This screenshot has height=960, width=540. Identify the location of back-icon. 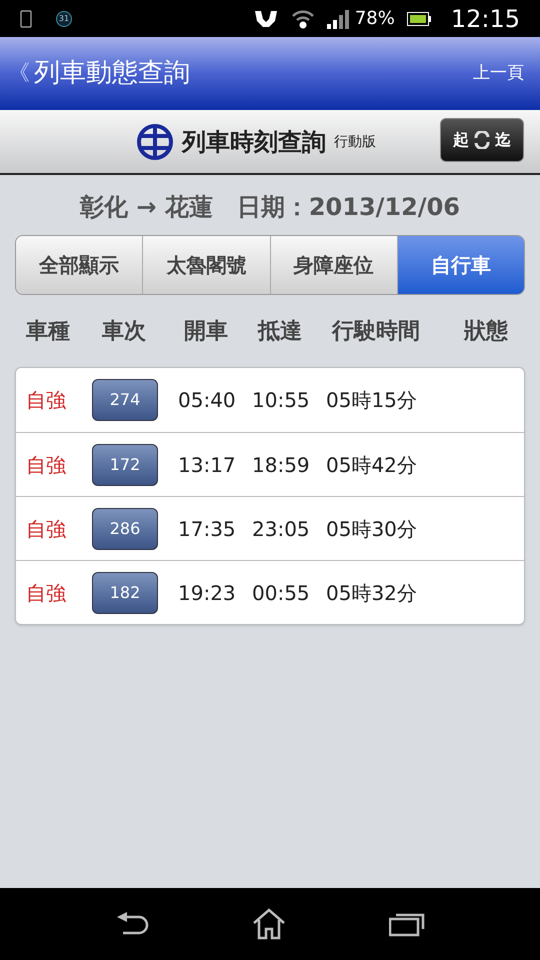
(132, 924).